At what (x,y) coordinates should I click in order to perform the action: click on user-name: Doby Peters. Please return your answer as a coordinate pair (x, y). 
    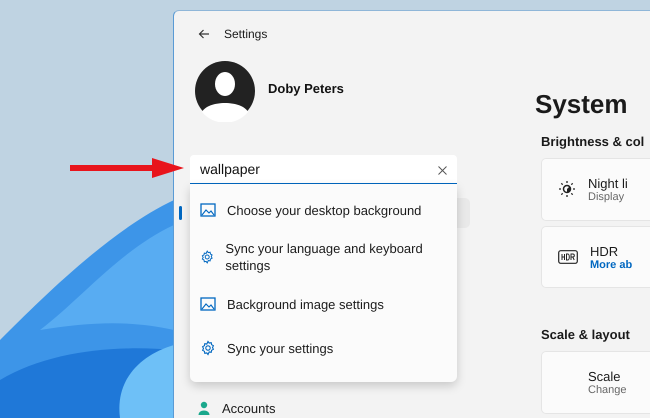
    Looking at the image, I should click on (306, 88).